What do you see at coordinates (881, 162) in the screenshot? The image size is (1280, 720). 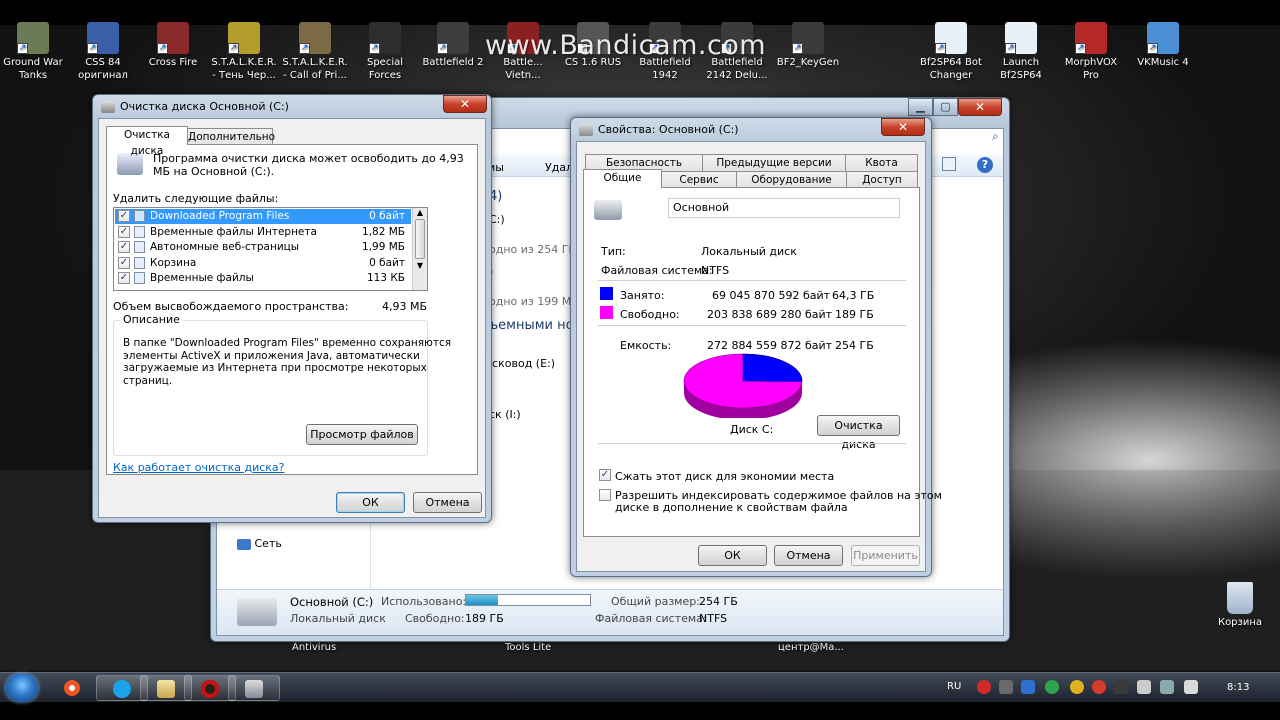 I see `tab-quota: Квота` at bounding box center [881, 162].